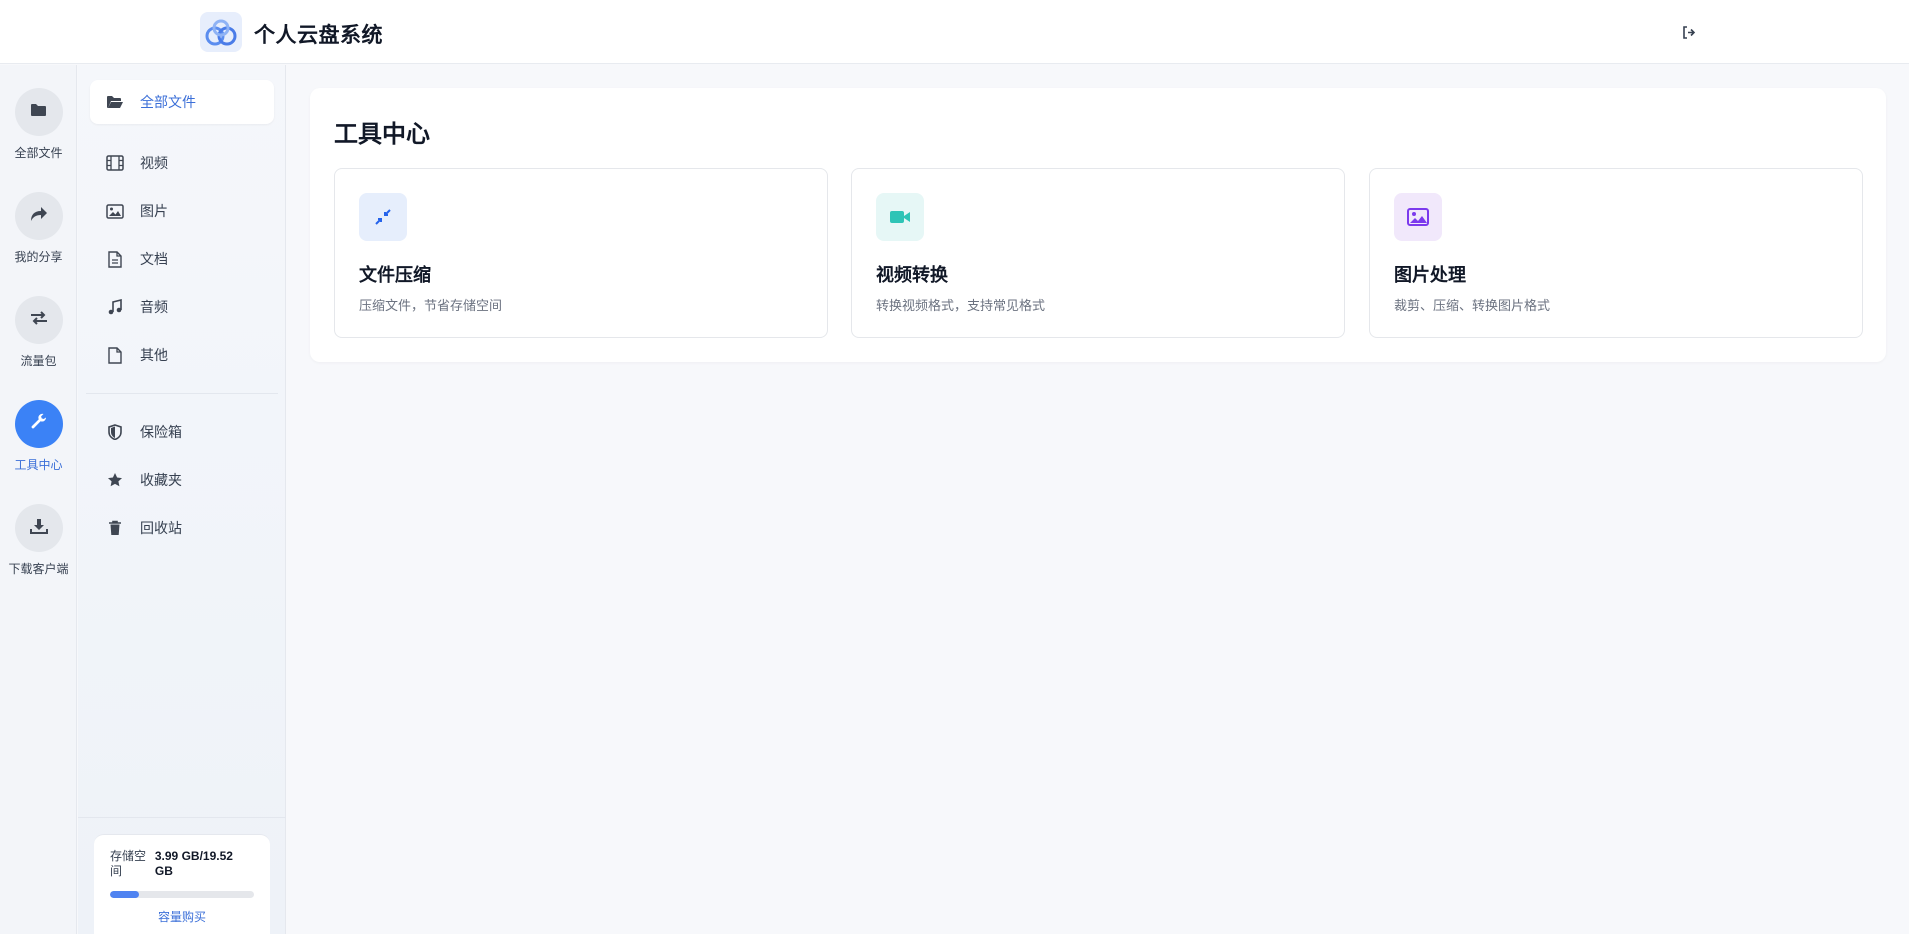  What do you see at coordinates (1689, 32) in the screenshot?
I see `sign-out-icon` at bounding box center [1689, 32].